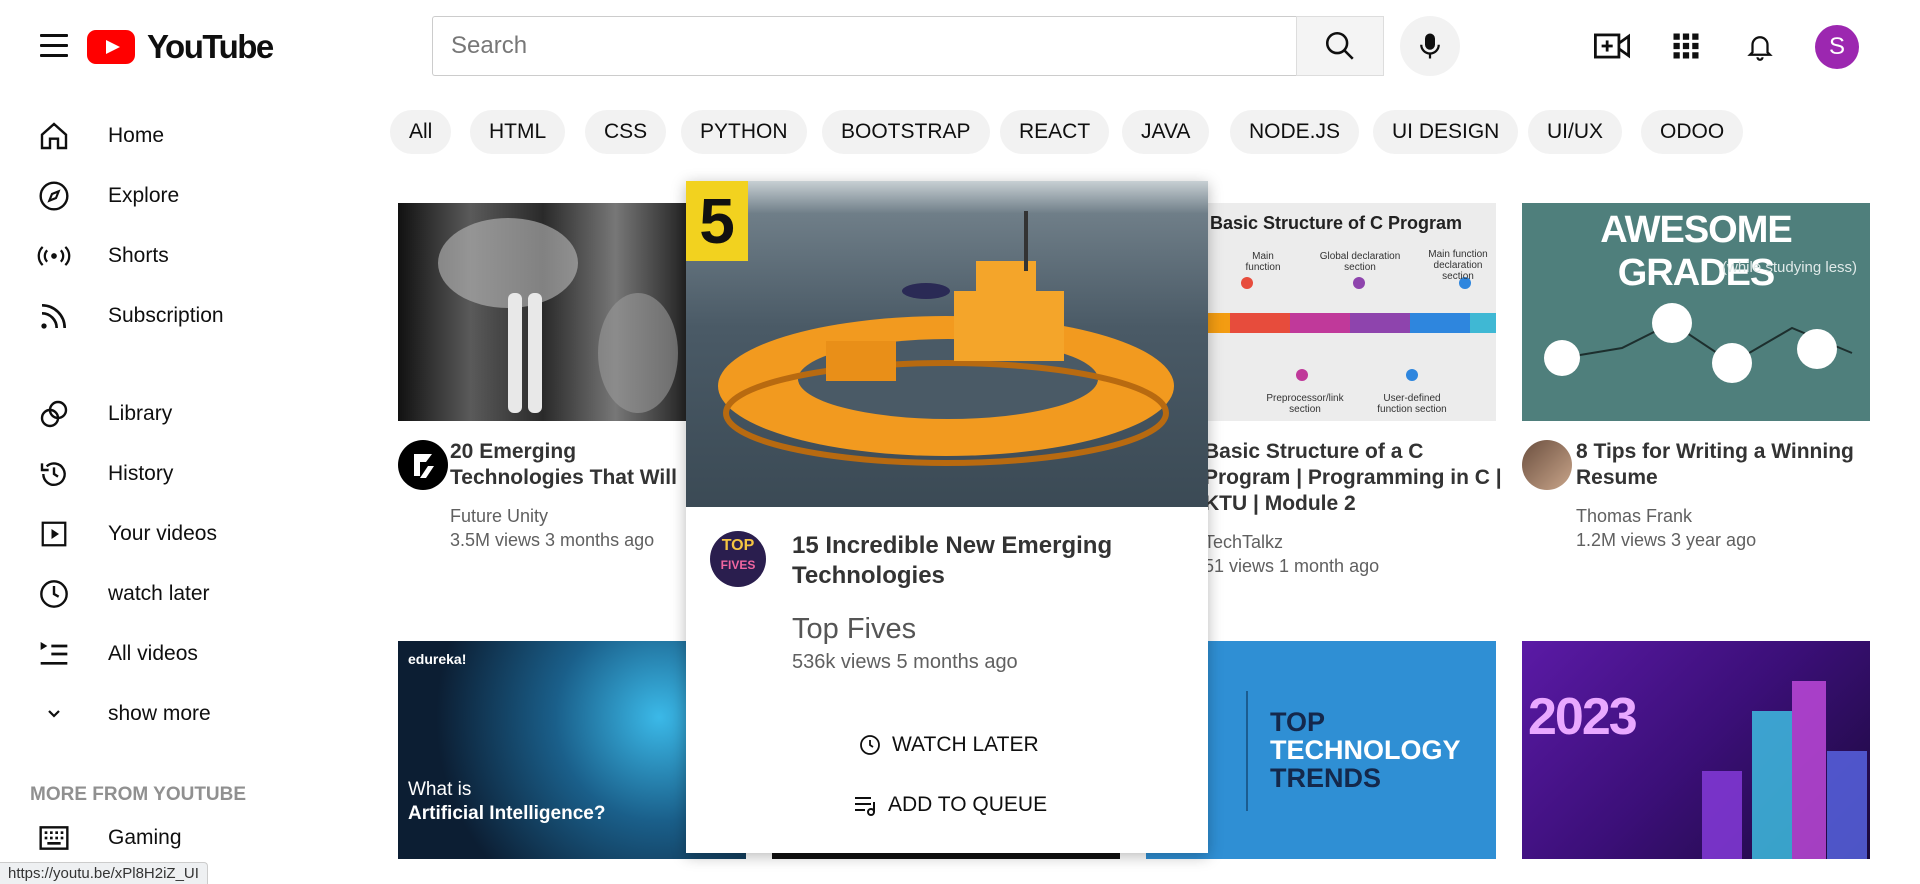 Image resolution: width=1920 pixels, height=884 pixels. What do you see at coordinates (180, 136) in the screenshot?
I see `sidebar-item-home: Home` at bounding box center [180, 136].